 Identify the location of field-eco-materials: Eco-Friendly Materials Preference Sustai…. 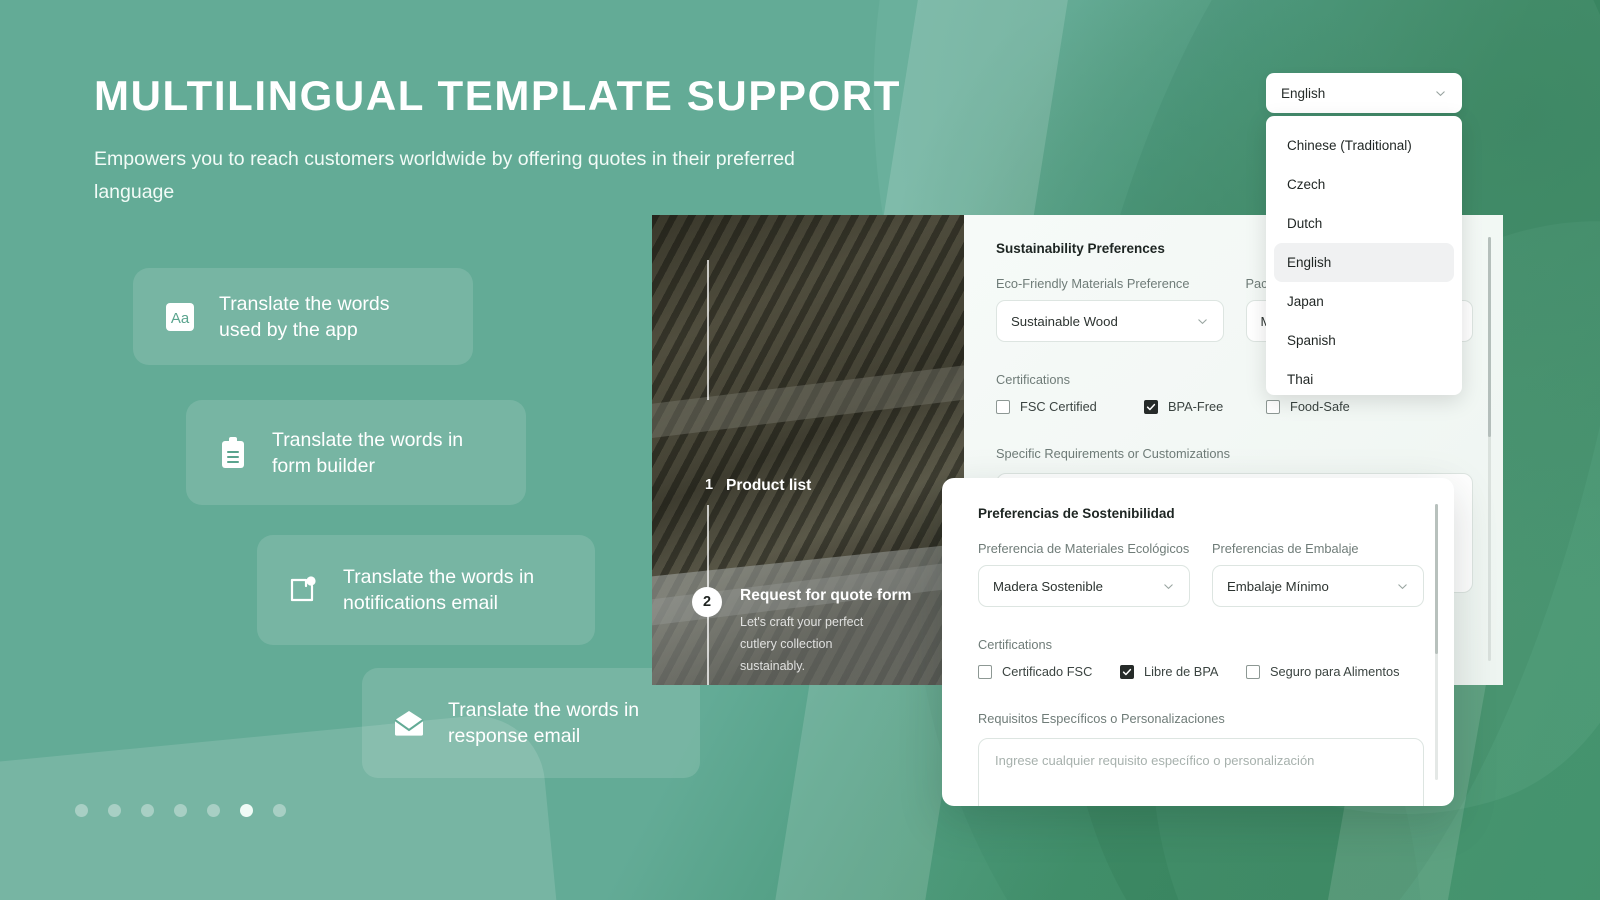
(1110, 309).